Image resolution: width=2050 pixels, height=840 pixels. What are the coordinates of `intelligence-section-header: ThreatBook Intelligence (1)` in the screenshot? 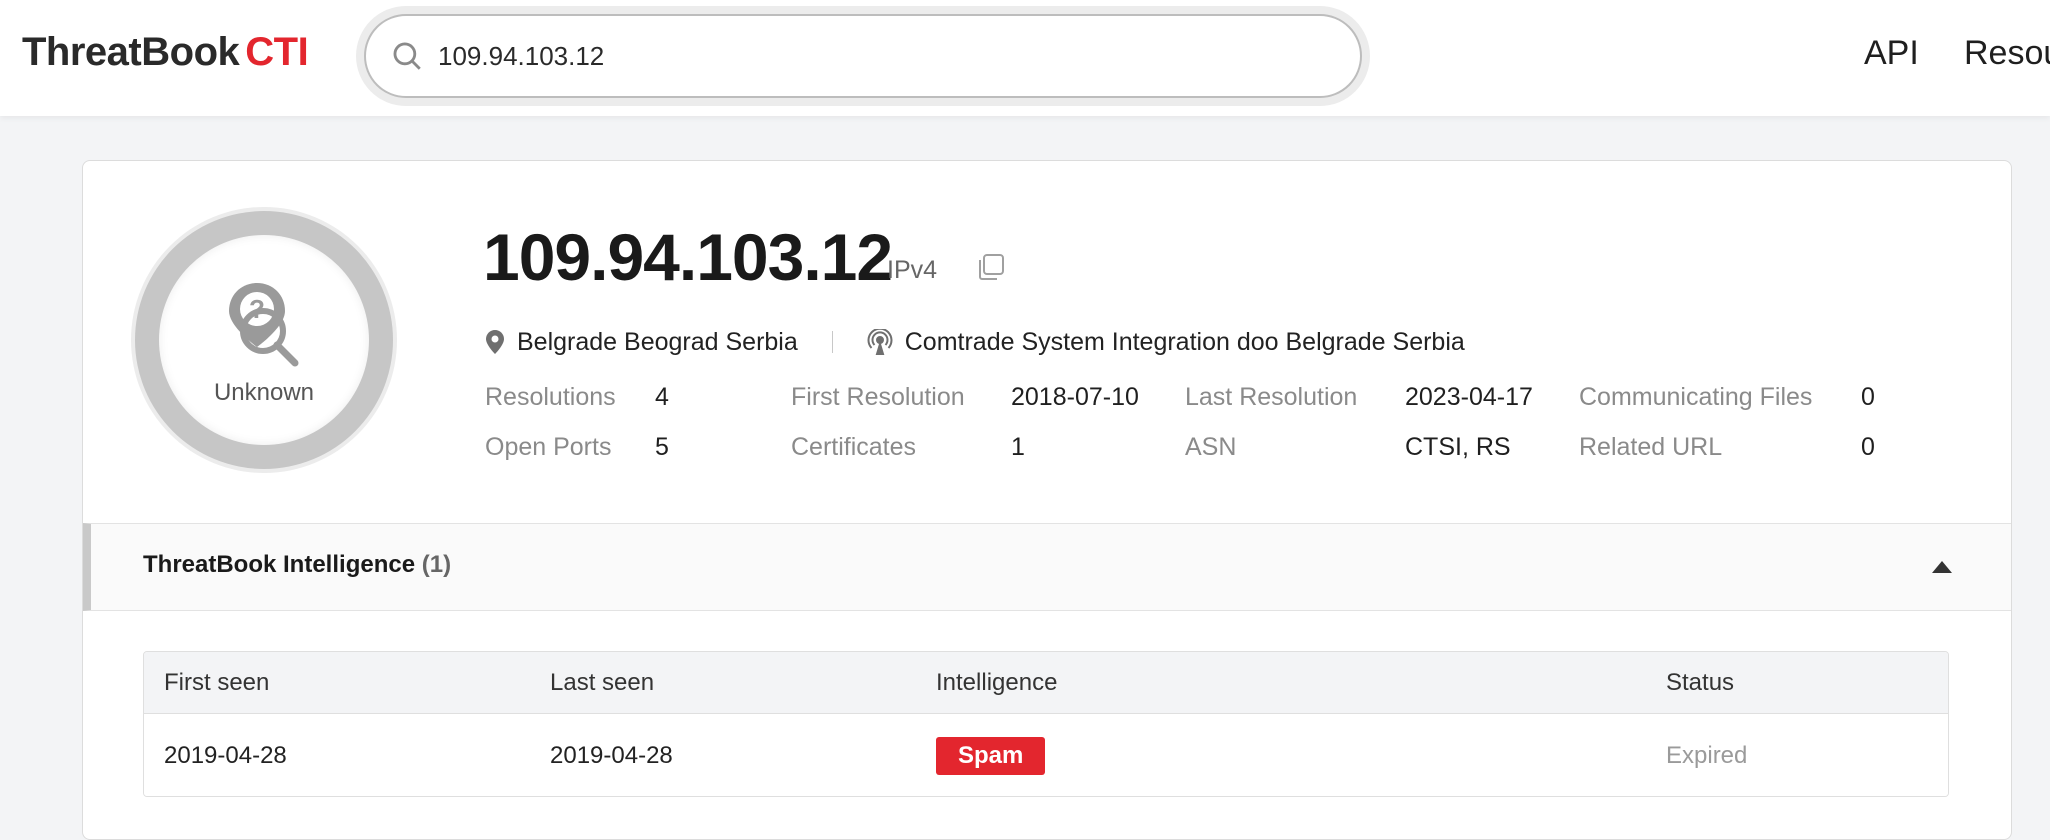 It's located at (1047, 567).